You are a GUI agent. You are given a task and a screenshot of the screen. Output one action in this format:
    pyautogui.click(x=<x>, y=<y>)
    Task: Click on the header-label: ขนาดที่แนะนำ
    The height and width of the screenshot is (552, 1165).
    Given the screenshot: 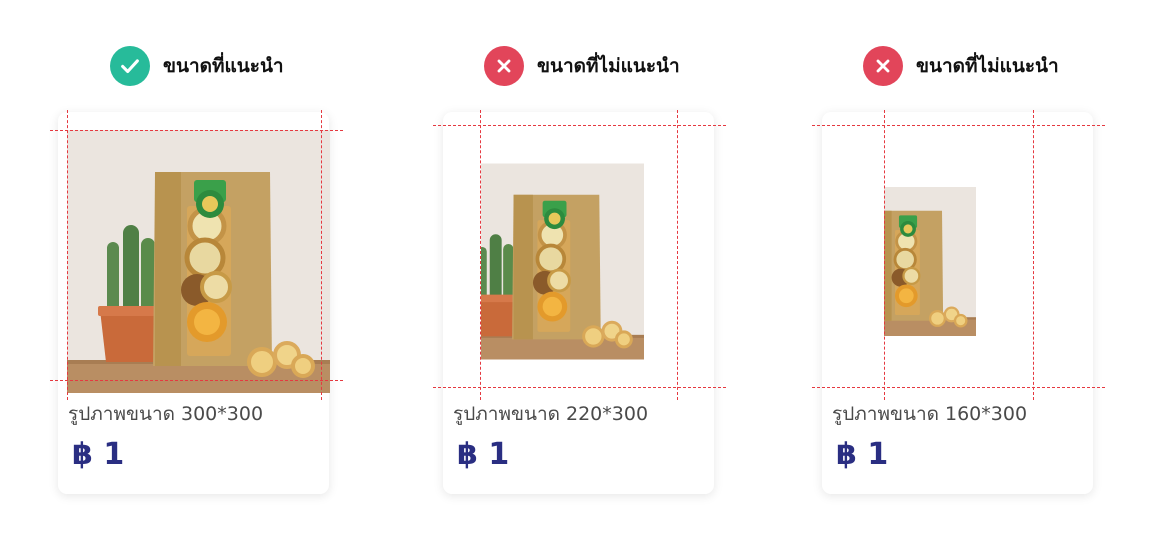 What is the action you would take?
    pyautogui.click(x=223, y=66)
    